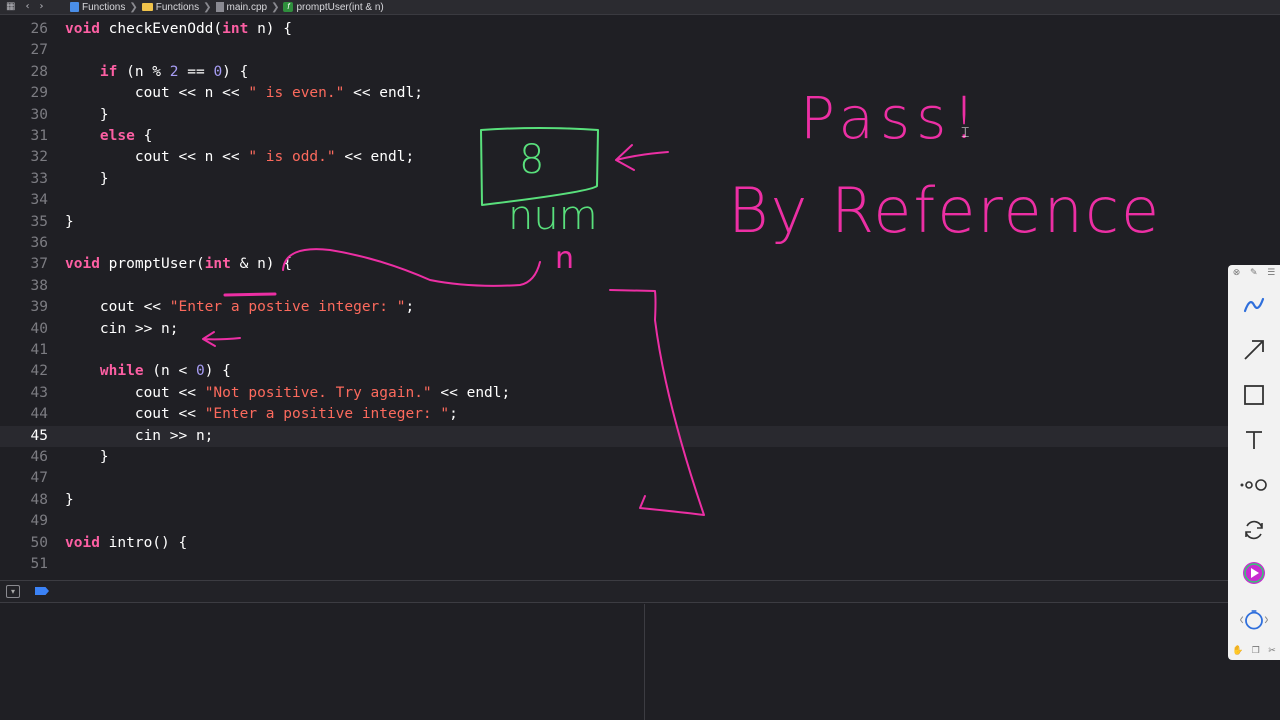 This screenshot has height=720, width=1280. I want to click on line-number: 29, so click(24, 93).